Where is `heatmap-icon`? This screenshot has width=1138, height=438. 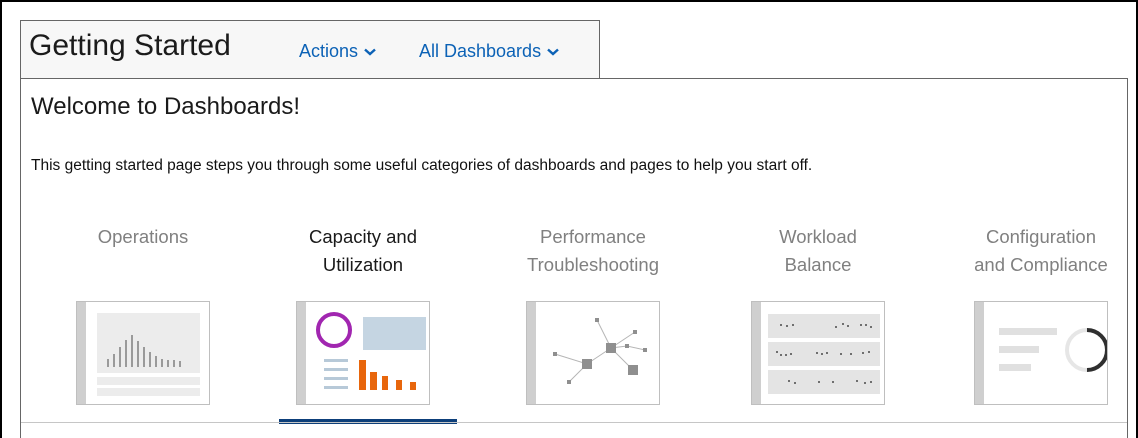
heatmap-icon is located at coordinates (824, 354).